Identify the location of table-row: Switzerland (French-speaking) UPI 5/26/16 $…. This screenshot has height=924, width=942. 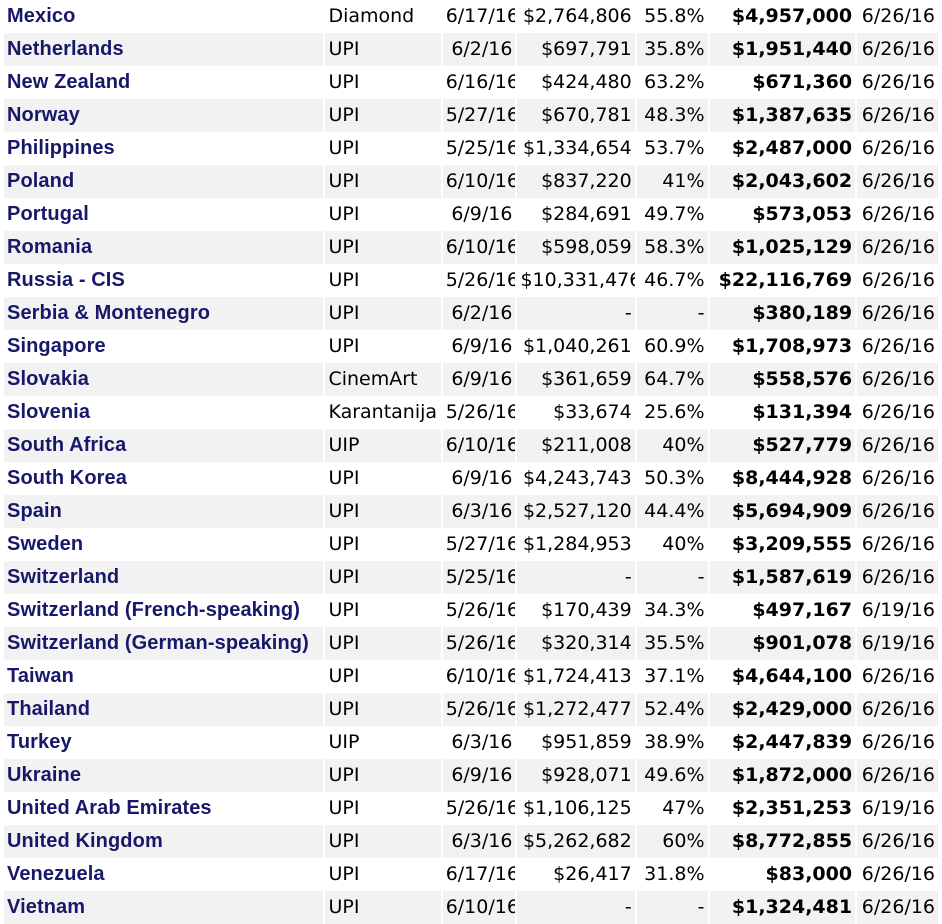
(471, 610).